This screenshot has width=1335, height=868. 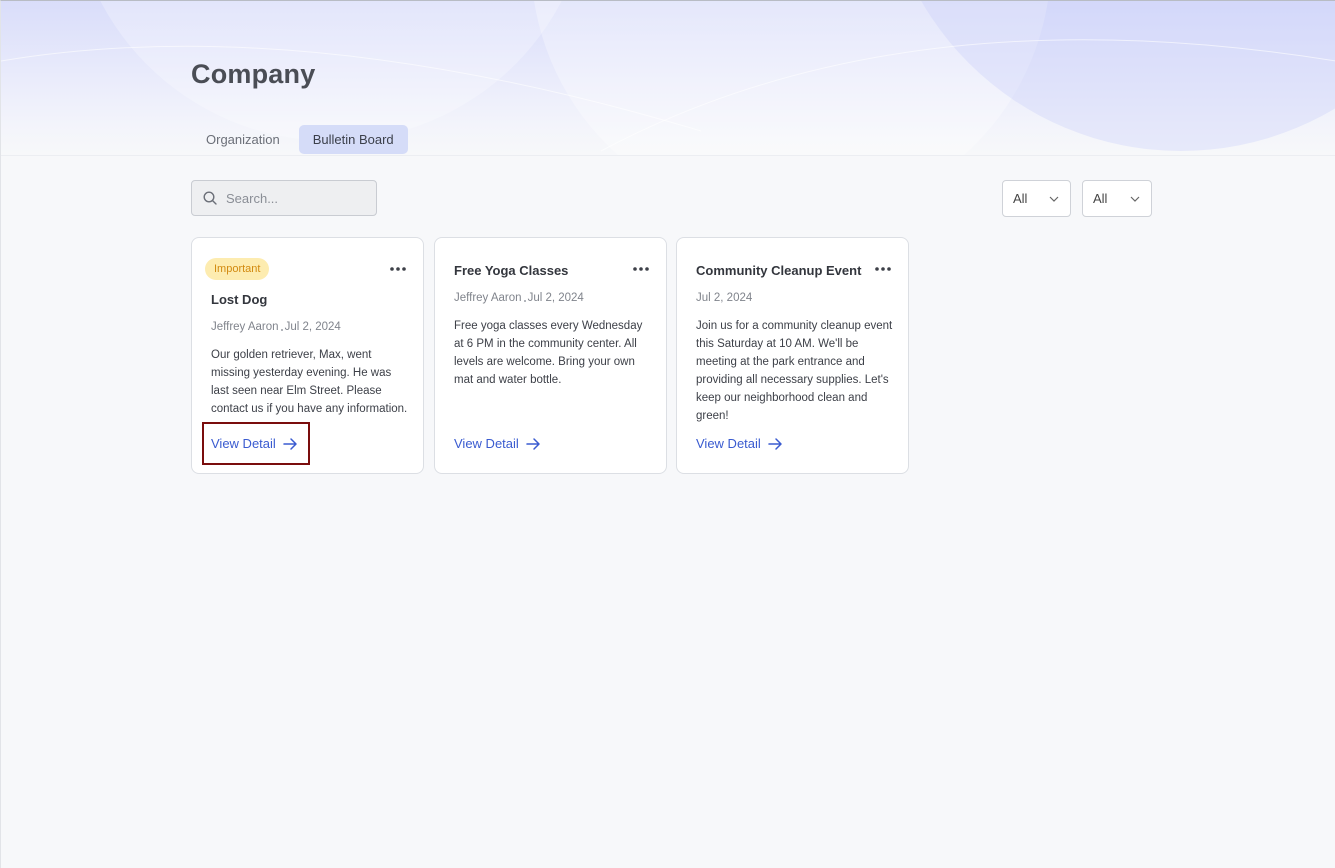 What do you see at coordinates (256, 443) in the screenshot?
I see `focus-highlight` at bounding box center [256, 443].